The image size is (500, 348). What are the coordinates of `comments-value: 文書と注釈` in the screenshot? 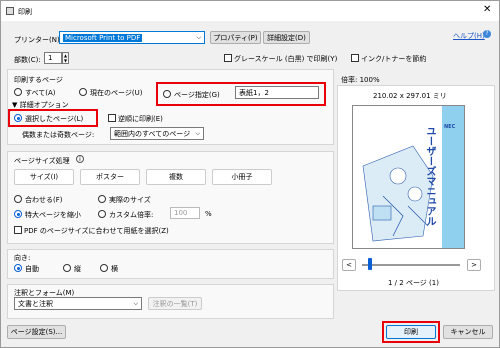 It's located at (35, 303).